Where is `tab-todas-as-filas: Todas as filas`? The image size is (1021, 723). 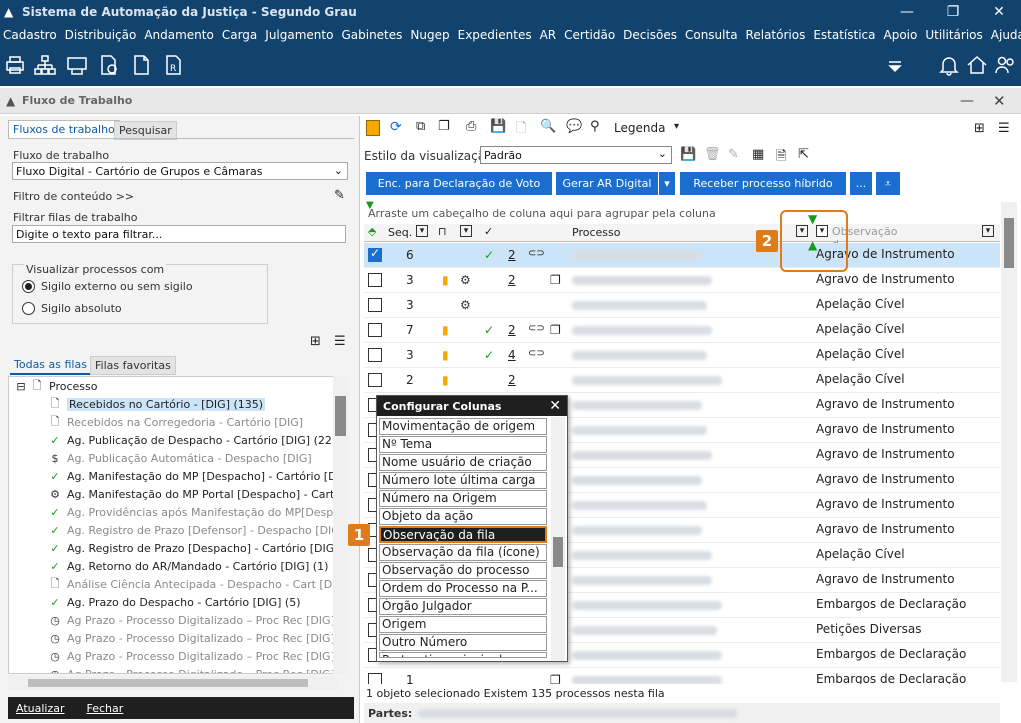
tab-todas-as-filas: Todas as filas is located at coordinates (50, 365).